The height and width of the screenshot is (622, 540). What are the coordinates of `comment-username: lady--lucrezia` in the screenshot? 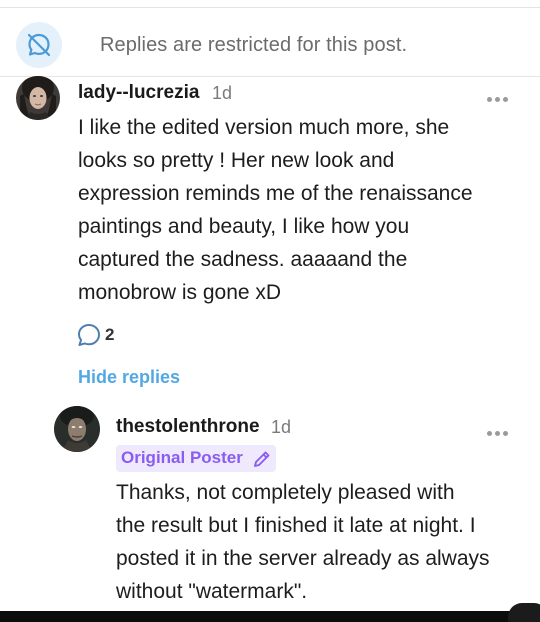 It's located at (138, 93).